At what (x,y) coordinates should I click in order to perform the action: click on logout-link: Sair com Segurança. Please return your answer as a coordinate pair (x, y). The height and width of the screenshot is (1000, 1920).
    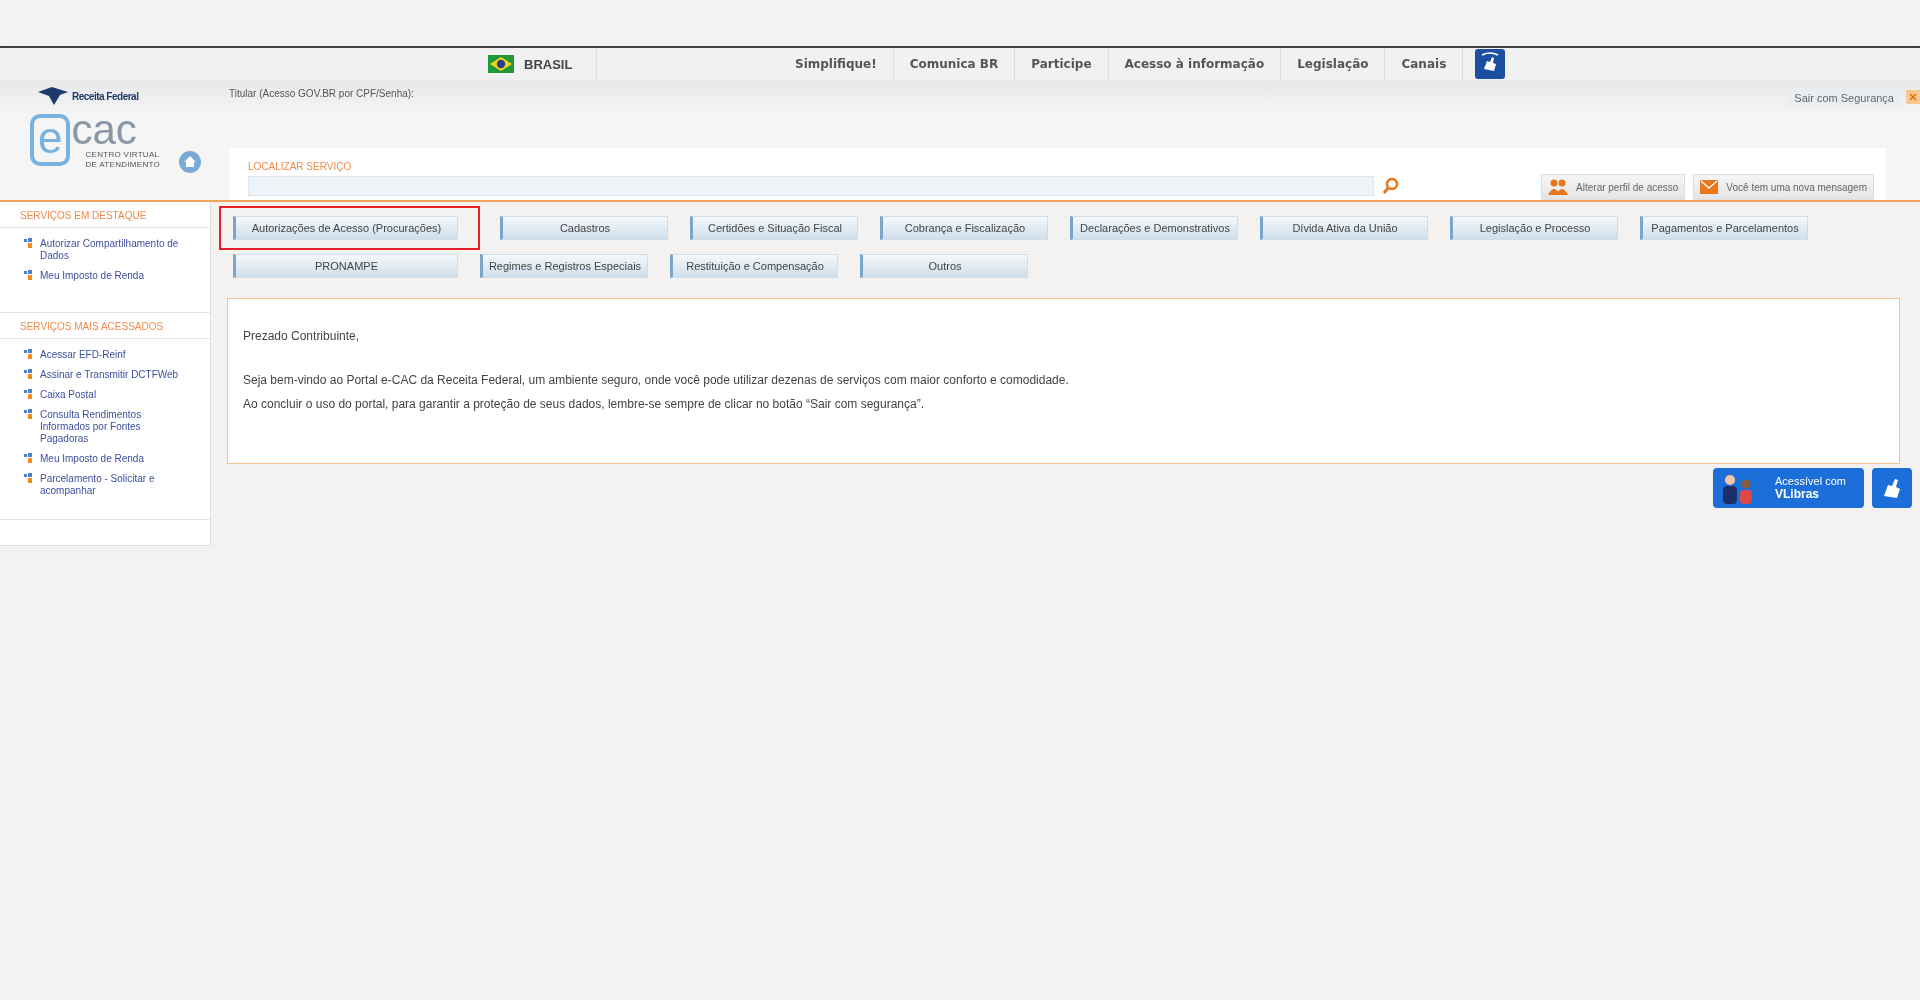
    Looking at the image, I should click on (1844, 98).